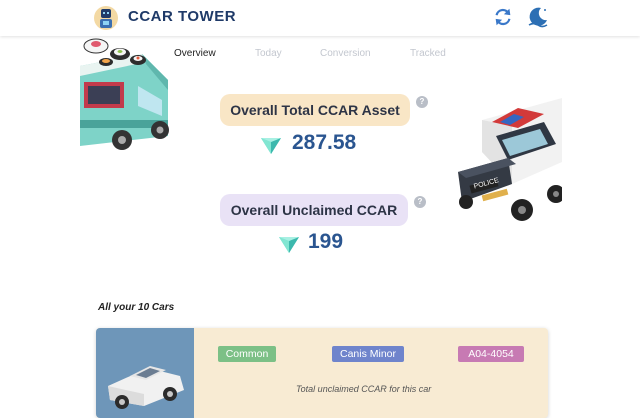 The width and height of the screenshot is (640, 418). I want to click on police-truck-illustration: POLICE, so click(510, 159).